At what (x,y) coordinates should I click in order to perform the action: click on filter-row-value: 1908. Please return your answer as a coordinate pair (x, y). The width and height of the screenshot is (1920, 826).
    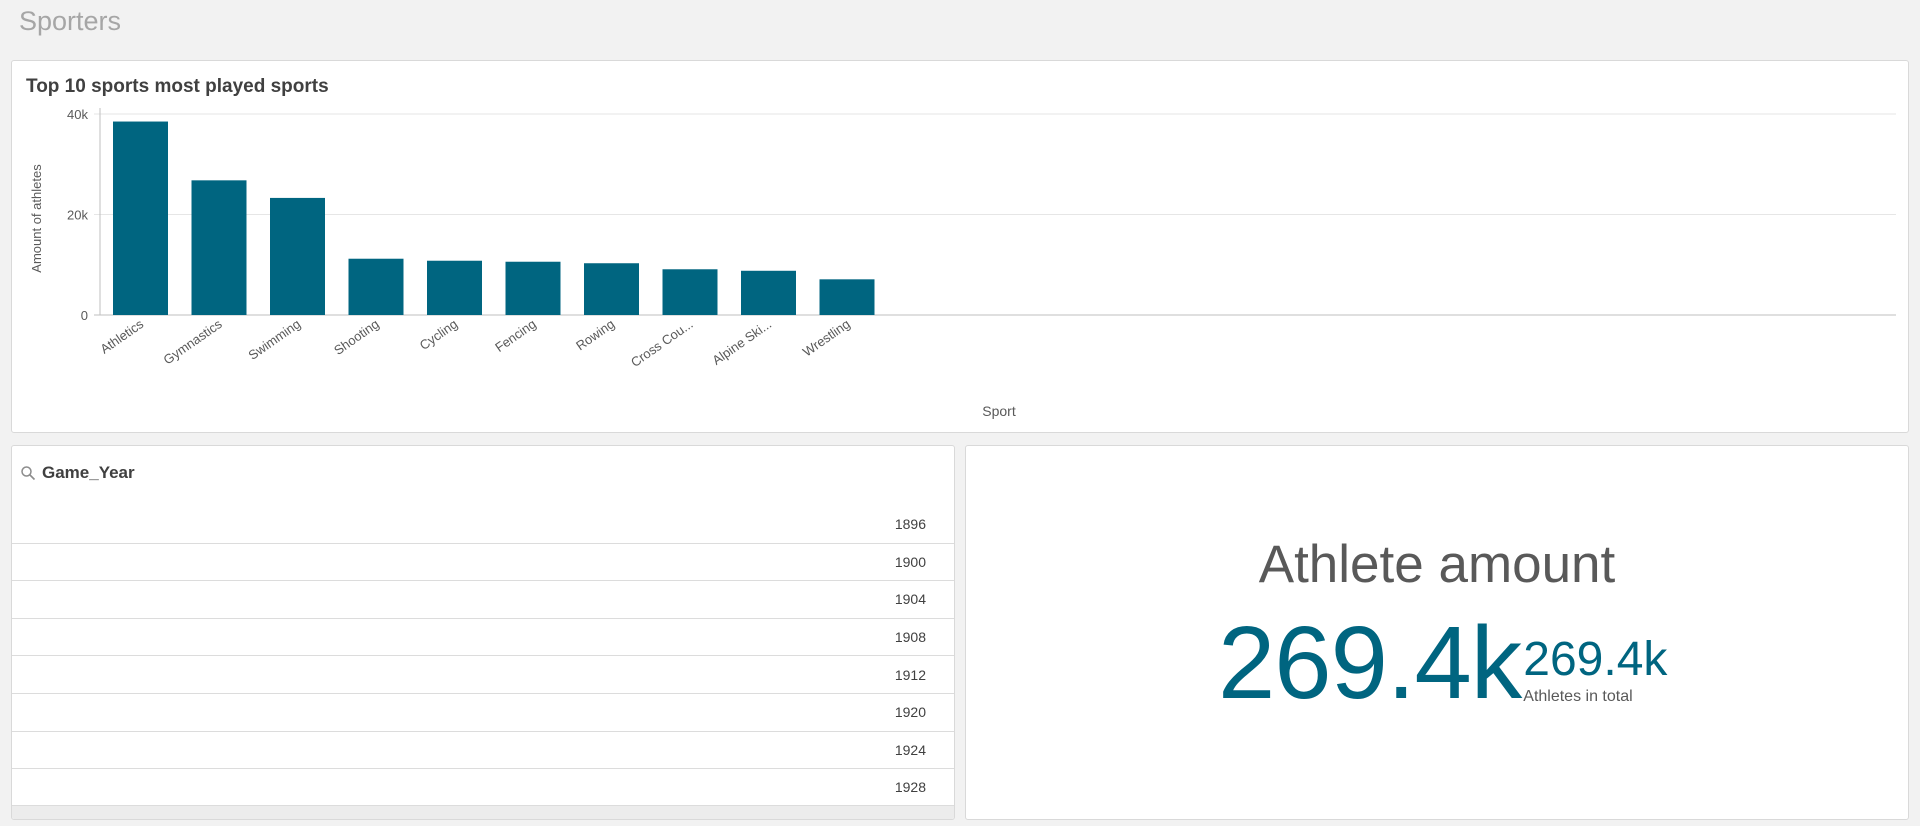
    Looking at the image, I should click on (910, 637).